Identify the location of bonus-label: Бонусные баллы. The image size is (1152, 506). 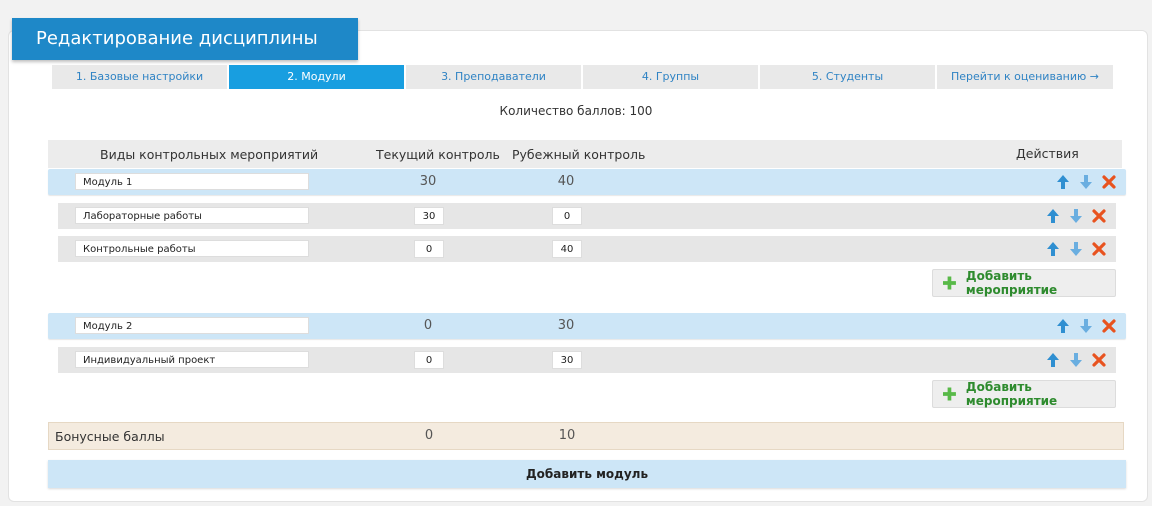
(110, 436).